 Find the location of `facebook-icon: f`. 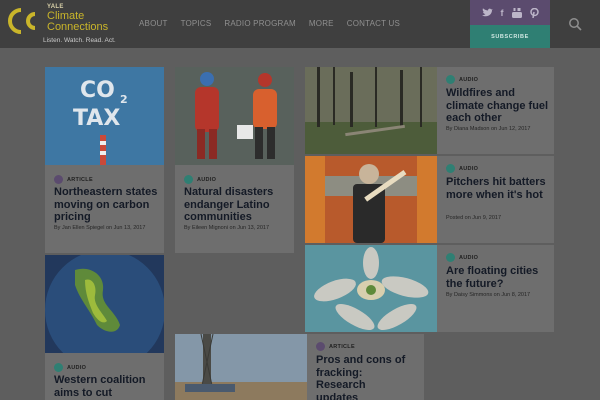

facebook-icon: f is located at coordinates (502, 13).